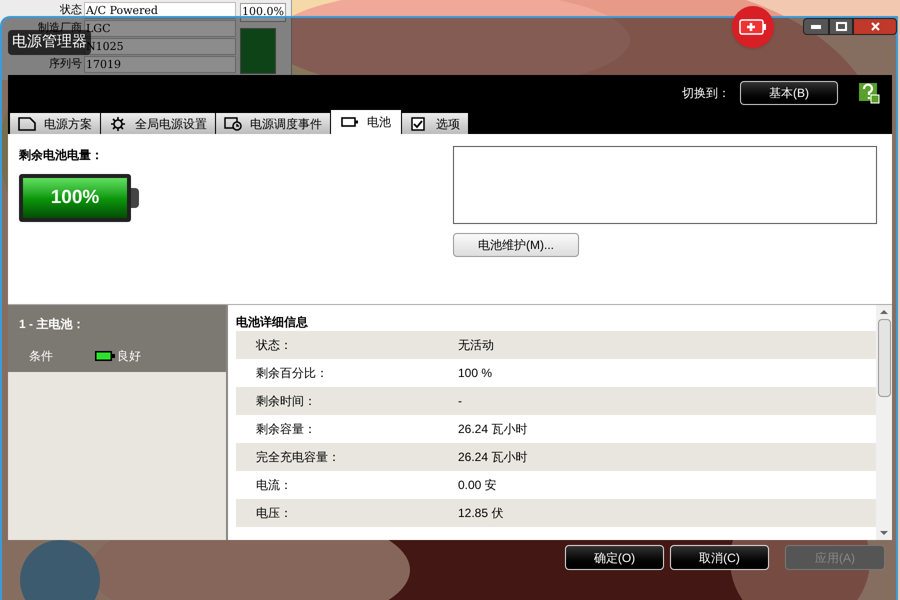 The width and height of the screenshot is (900, 600). Describe the element at coordinates (272, 322) in the screenshot. I see `details-title: 电池详细信息` at that location.